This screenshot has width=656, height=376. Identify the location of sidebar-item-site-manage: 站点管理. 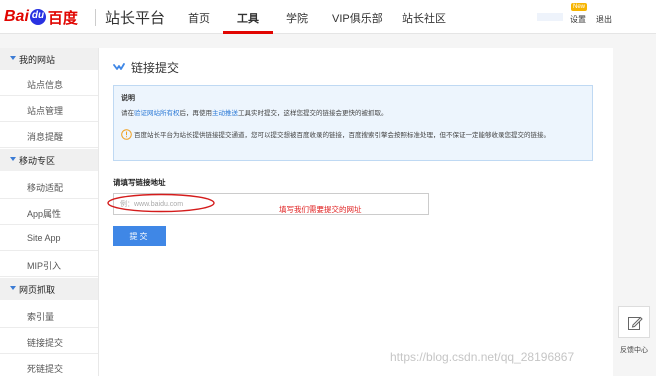
(49, 109).